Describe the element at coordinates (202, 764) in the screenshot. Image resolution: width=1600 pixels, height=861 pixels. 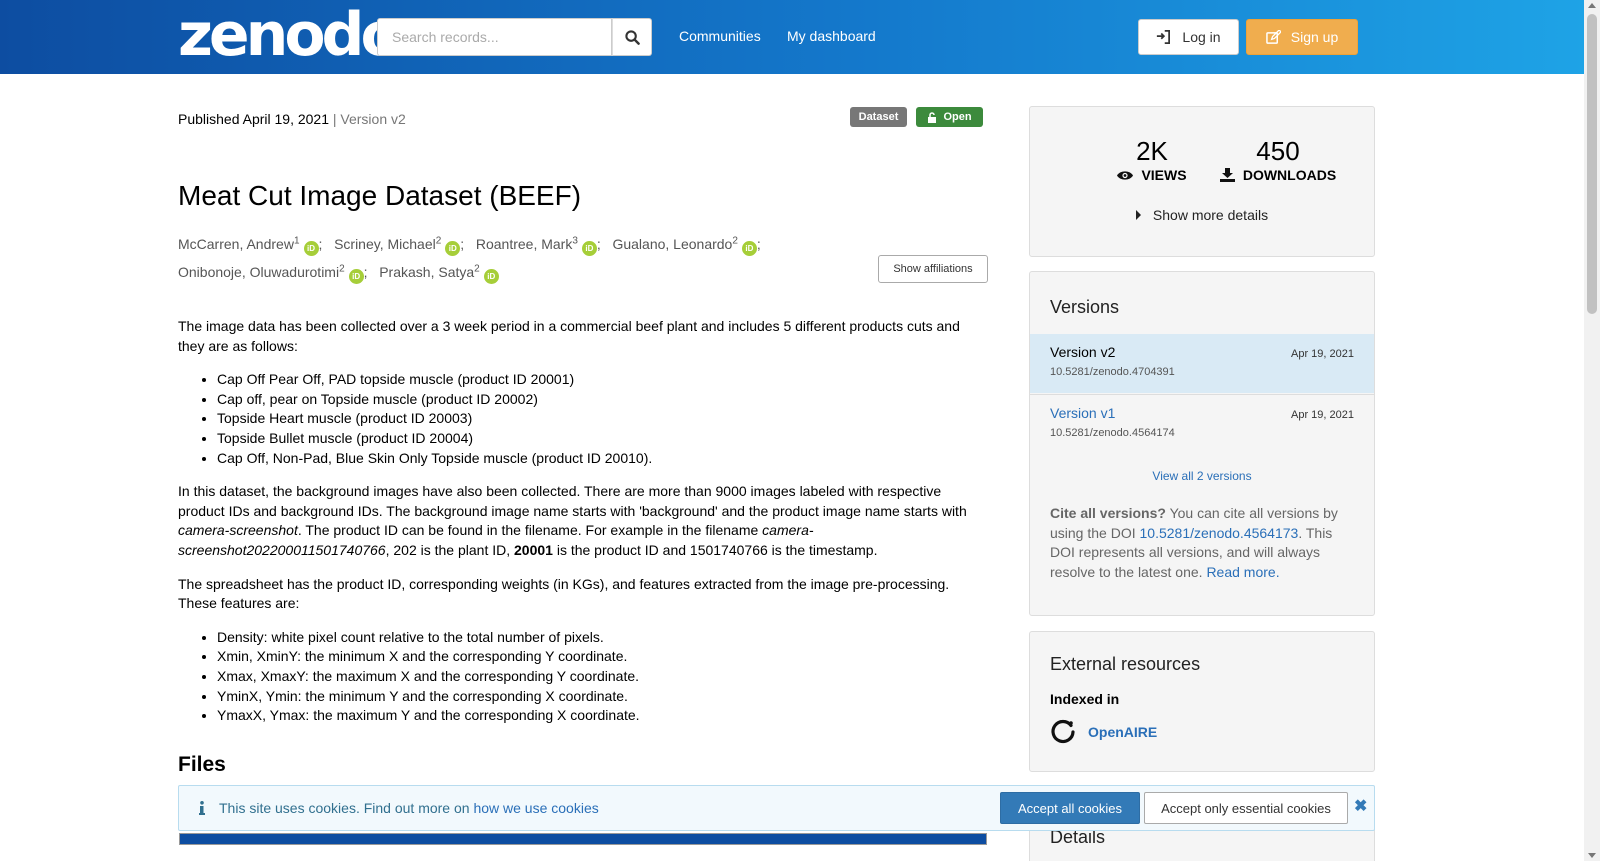
I see `files-heading: Files` at that location.